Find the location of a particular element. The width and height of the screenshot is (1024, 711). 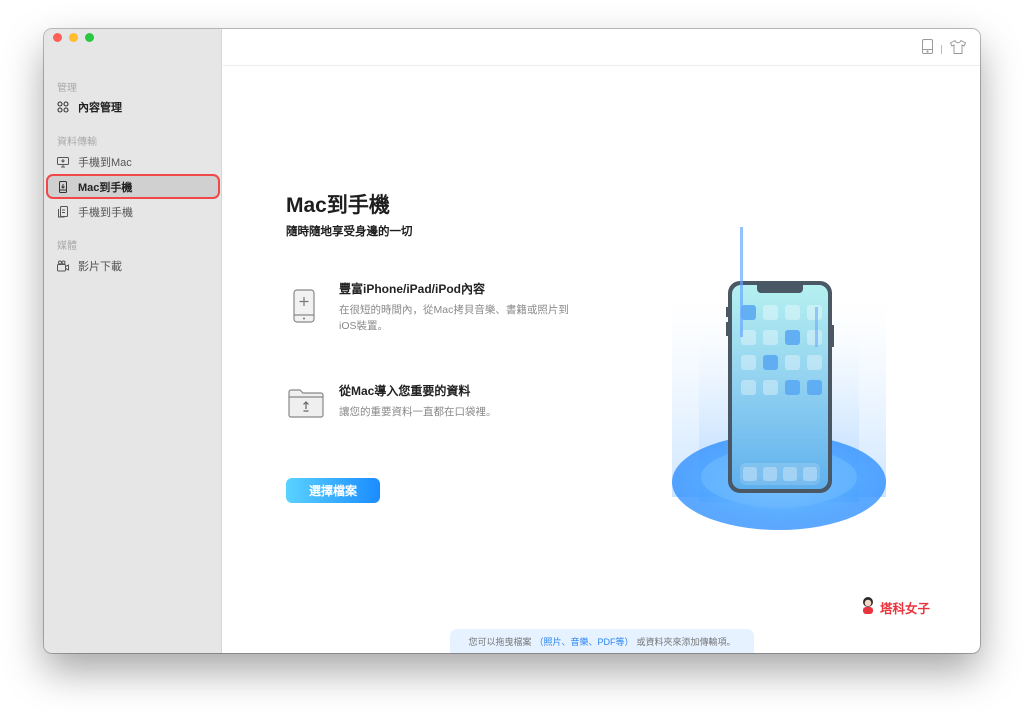

feature-title: 豐富iPhone/iPad/iPod內容 is located at coordinates (412, 289).